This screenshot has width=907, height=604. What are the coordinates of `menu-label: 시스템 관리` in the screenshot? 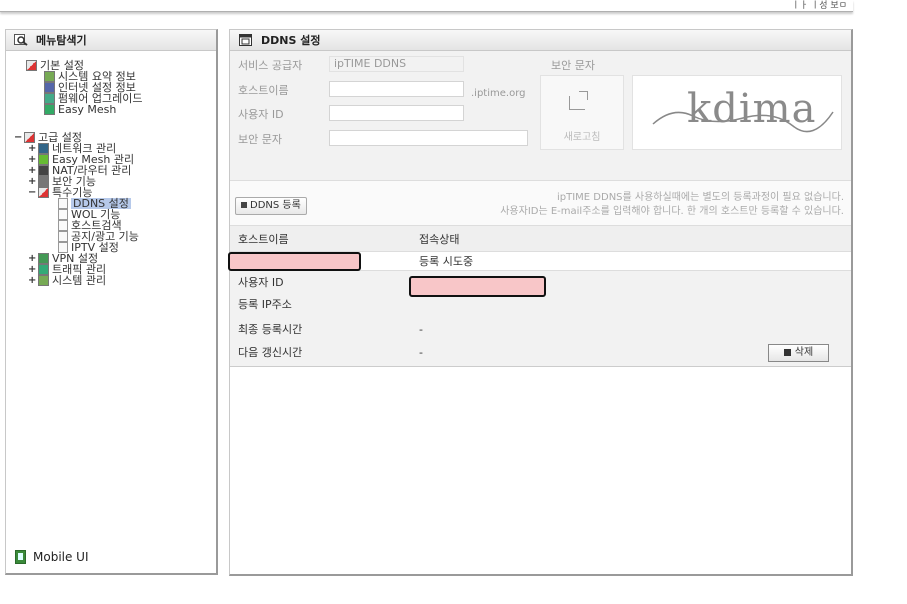 It's located at (79, 280).